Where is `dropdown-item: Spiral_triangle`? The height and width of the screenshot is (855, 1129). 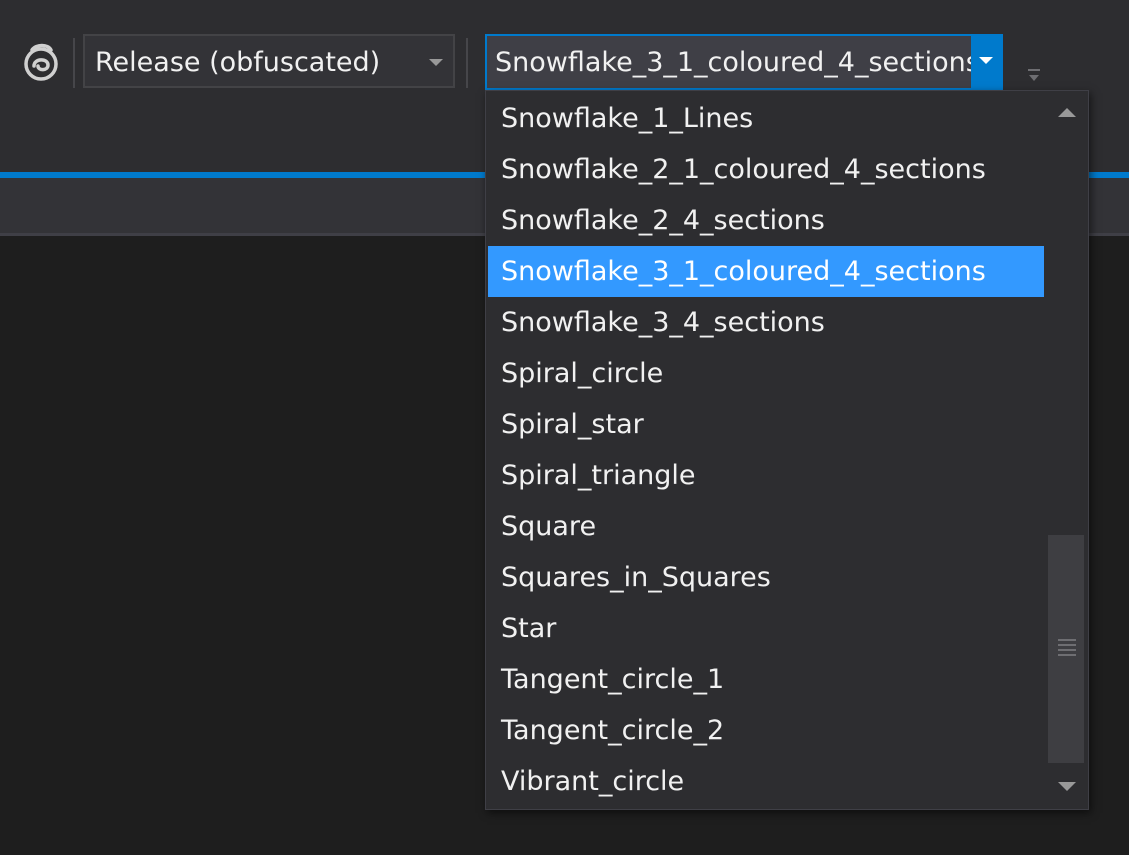 dropdown-item: Spiral_triangle is located at coordinates (766, 475).